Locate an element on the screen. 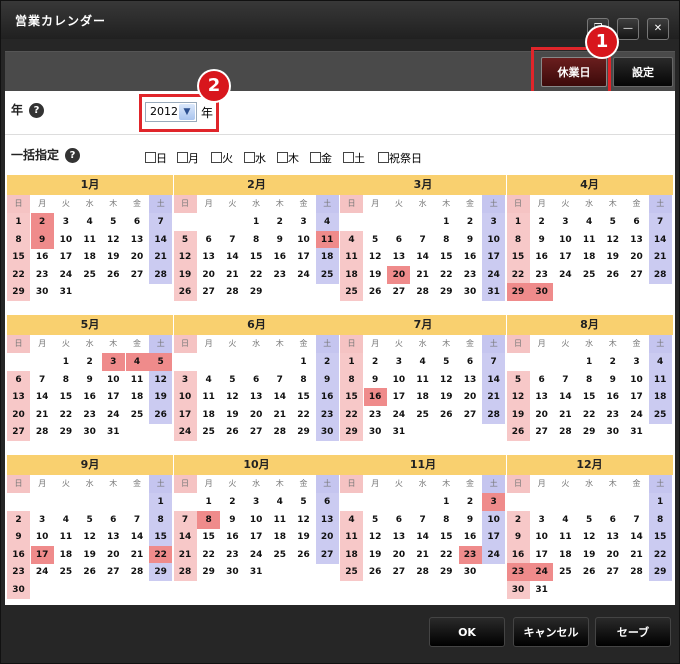 The width and height of the screenshot is (680, 664). day-cell: 28 is located at coordinates (660, 274).